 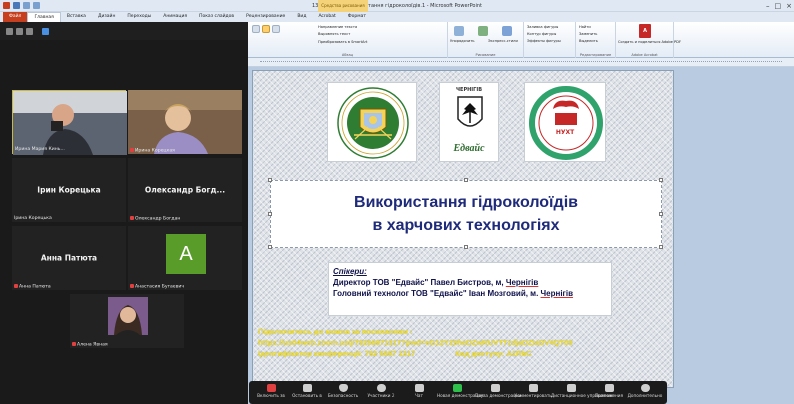 I want to click on shape-effects-button: Эффекты фигуры, so click(x=544, y=41).